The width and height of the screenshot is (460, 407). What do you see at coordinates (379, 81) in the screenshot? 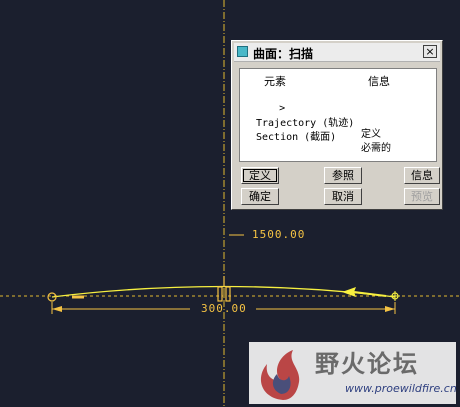
I see `column-header-info: 信息` at bounding box center [379, 81].